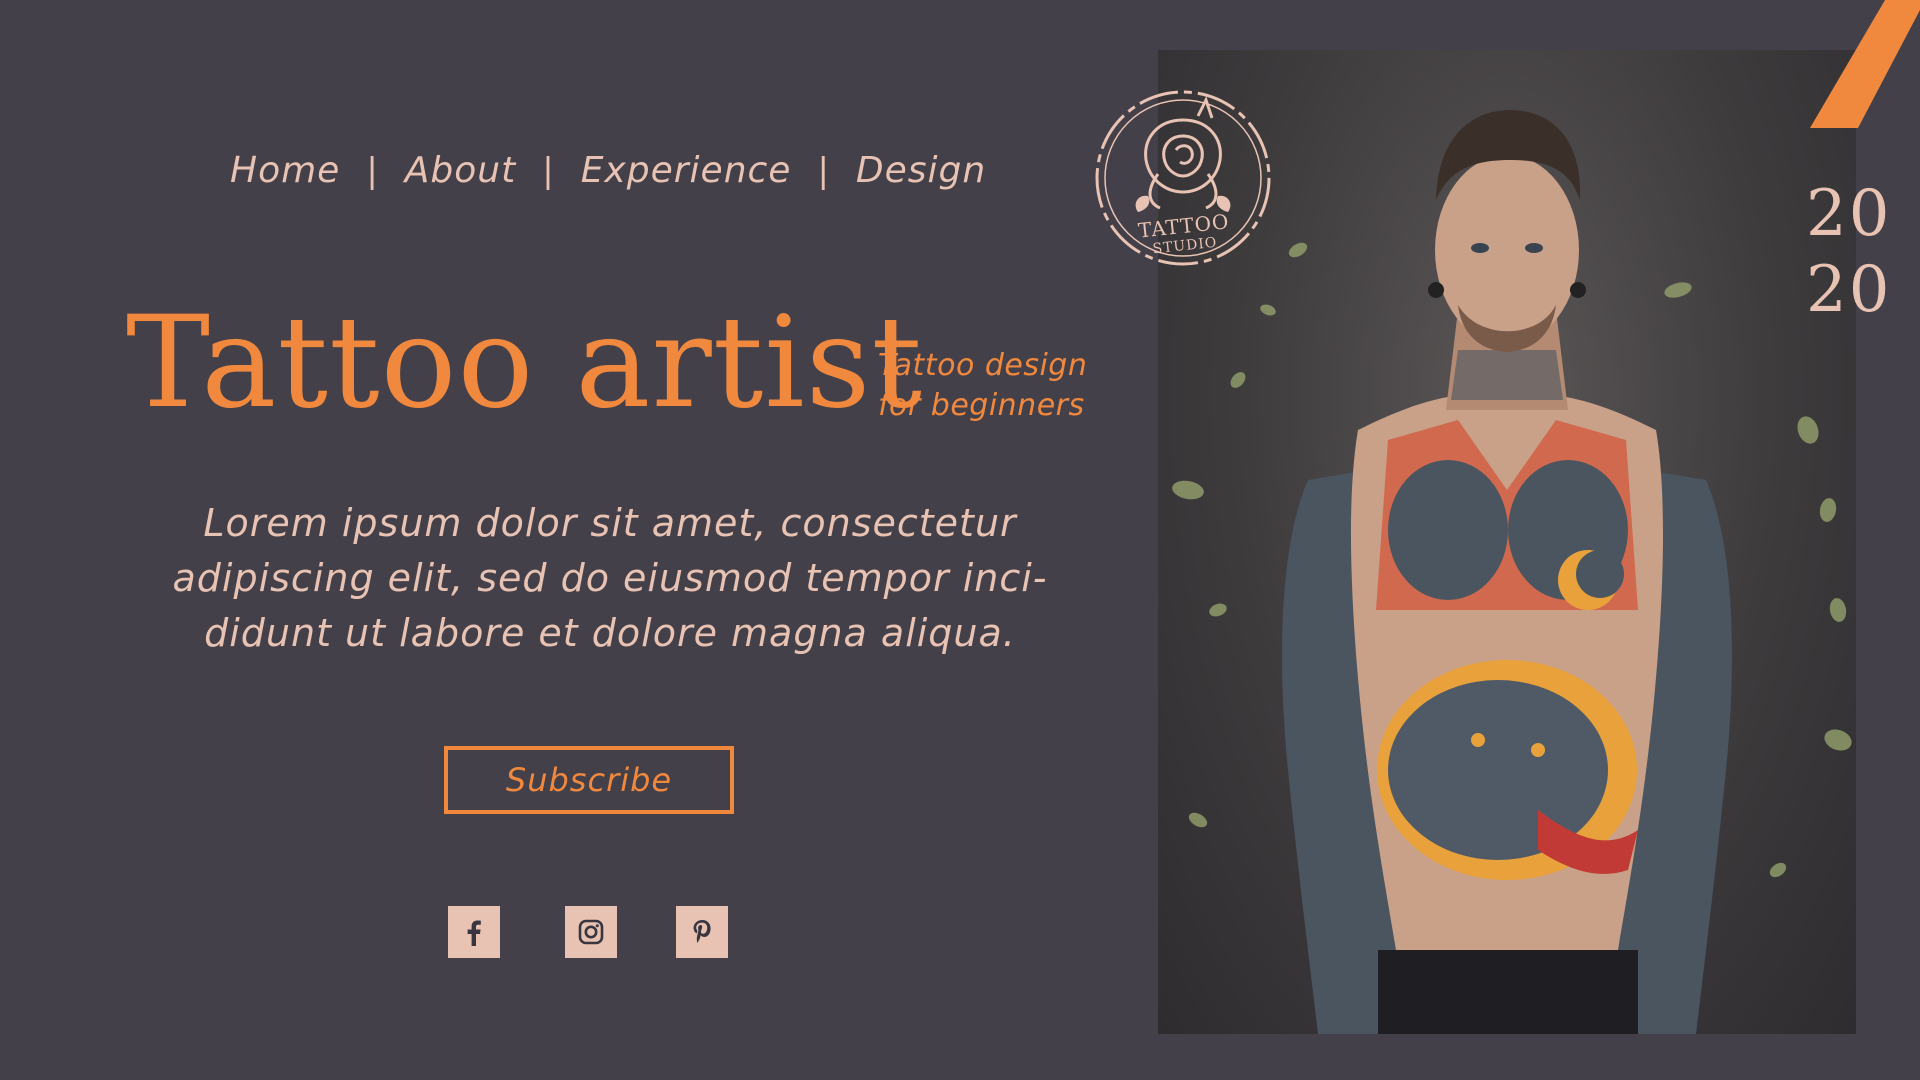 This screenshot has height=1080, width=1920. What do you see at coordinates (686, 170) in the screenshot?
I see `nav-experience: Experience` at bounding box center [686, 170].